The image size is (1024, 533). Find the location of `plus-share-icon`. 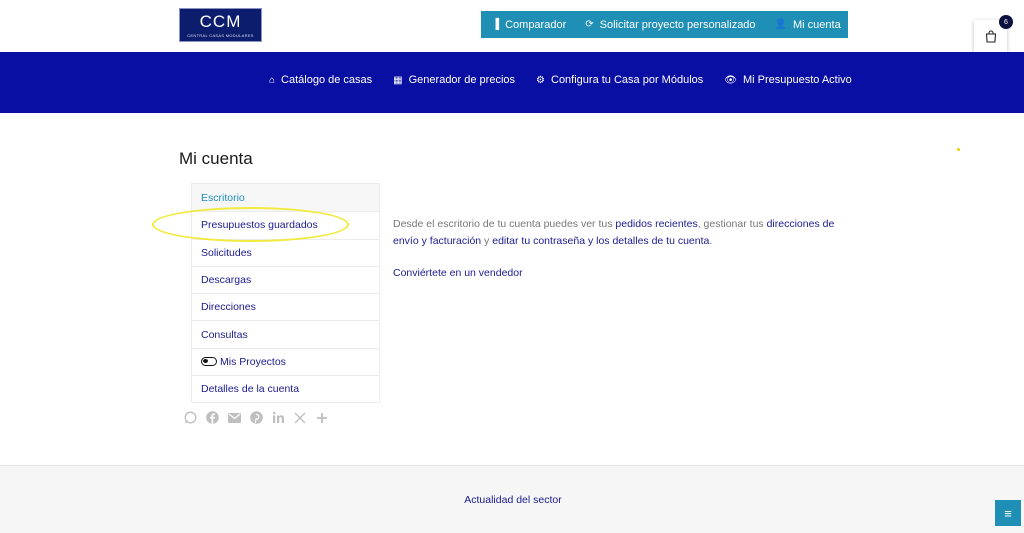

plus-share-icon is located at coordinates (322, 418).